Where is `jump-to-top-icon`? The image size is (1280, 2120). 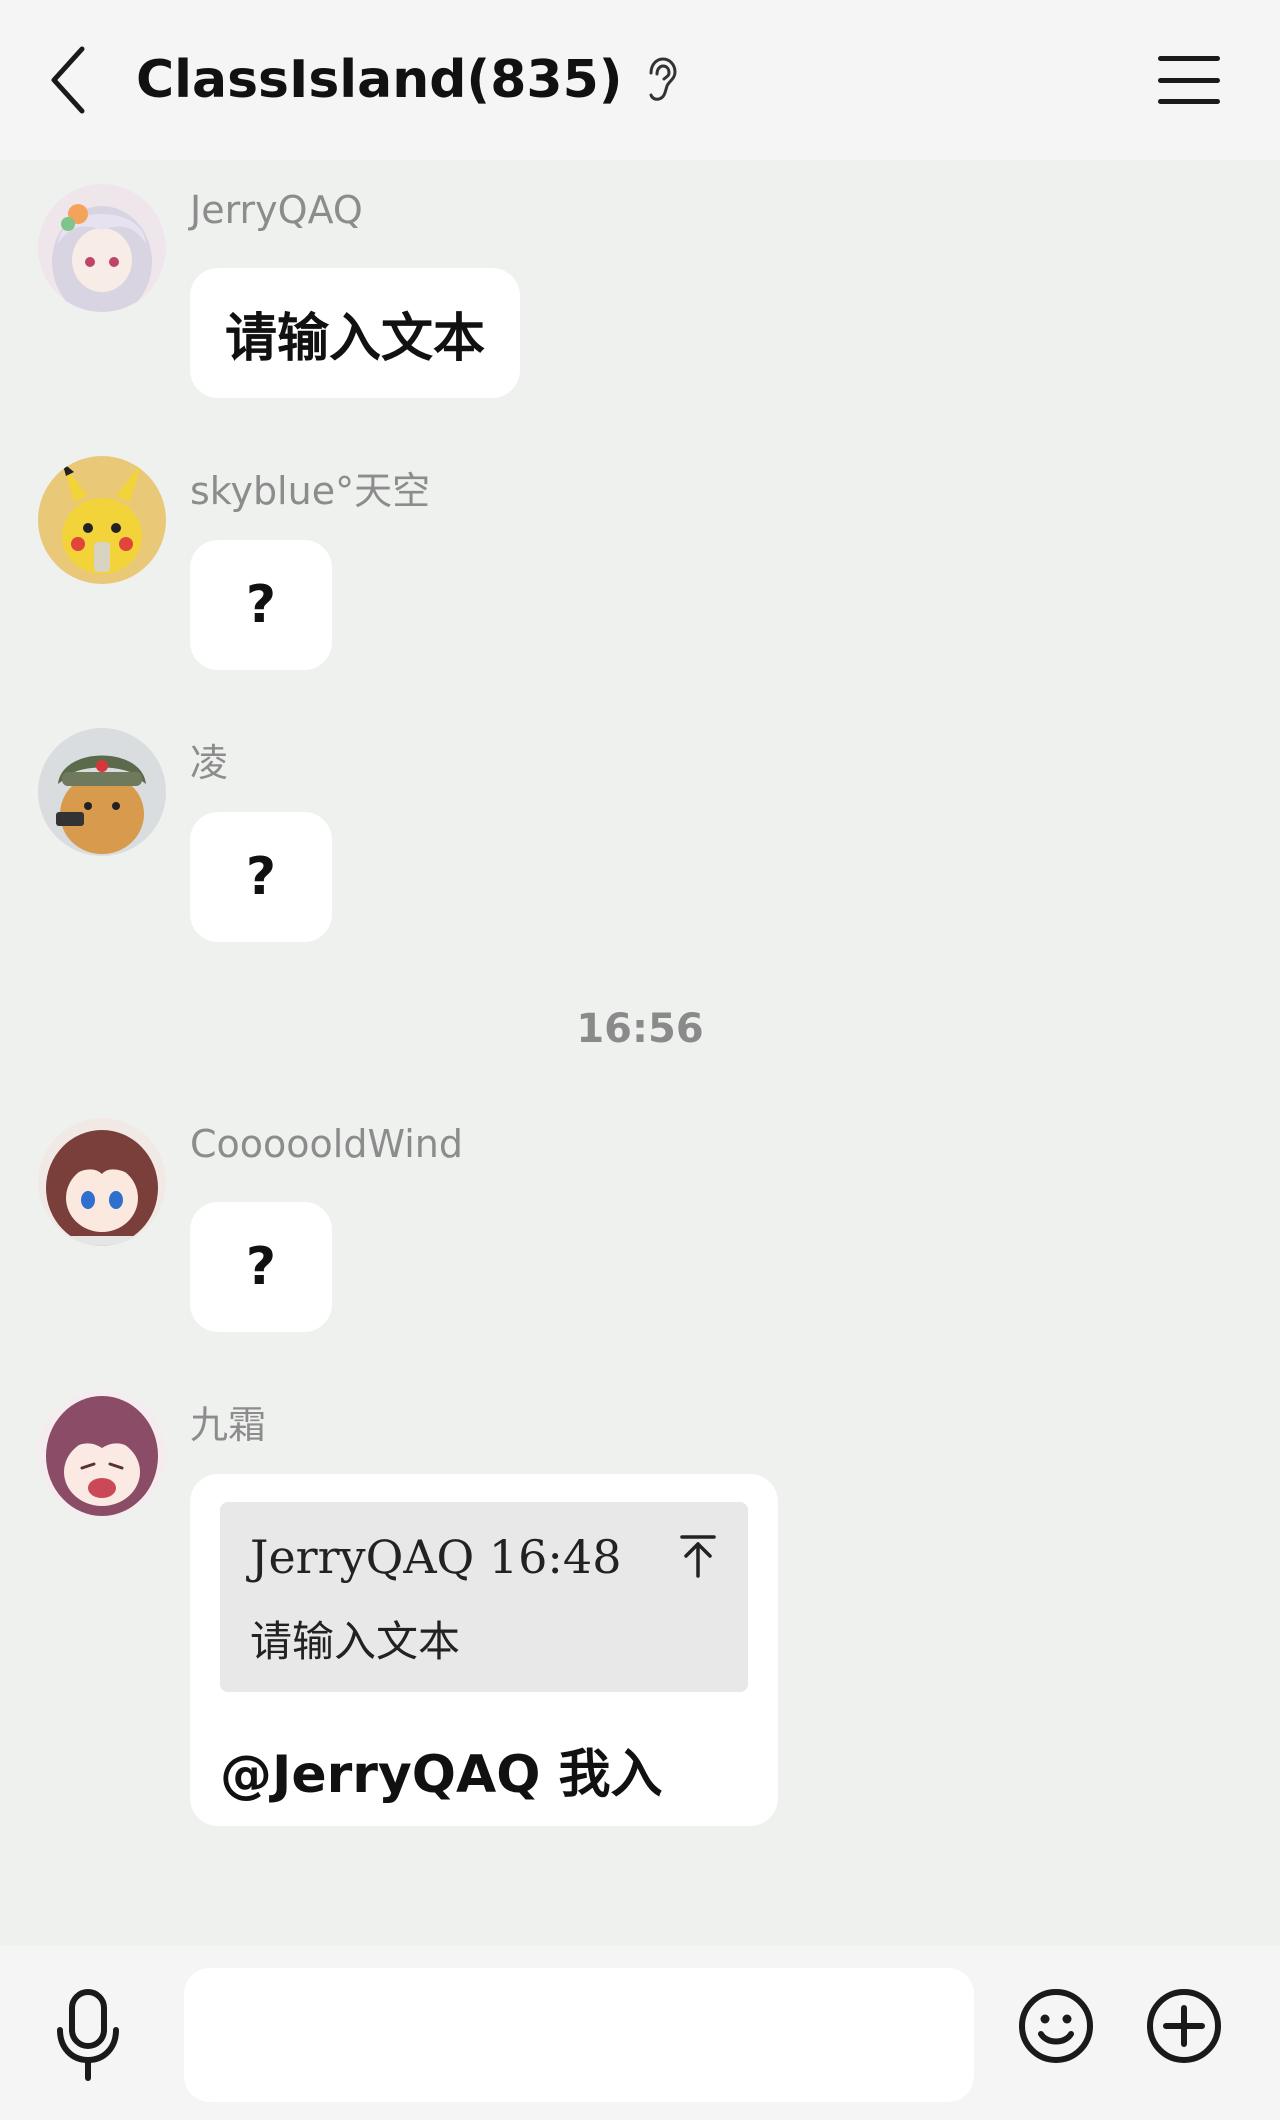 jump-to-top-icon is located at coordinates (698, 1556).